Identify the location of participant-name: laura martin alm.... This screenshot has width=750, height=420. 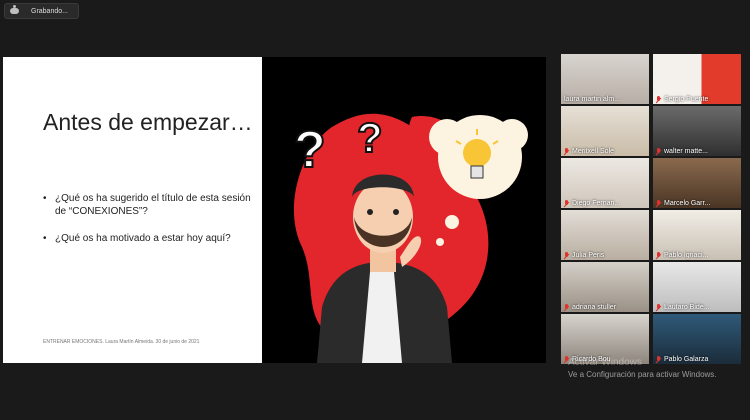
(592, 99).